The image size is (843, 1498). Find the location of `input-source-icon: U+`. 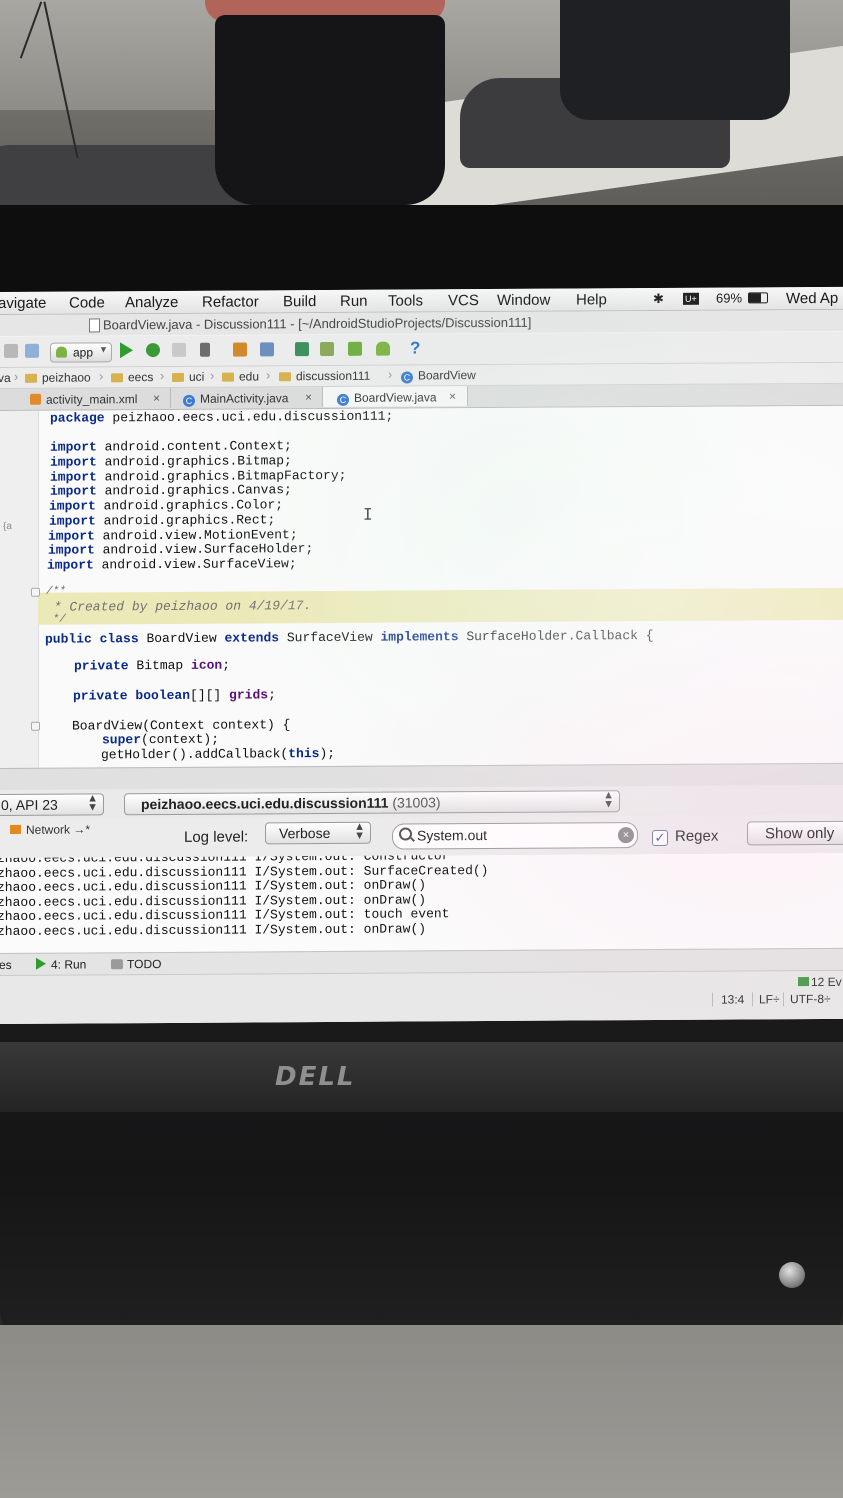

input-source-icon: U+ is located at coordinates (691, 298).